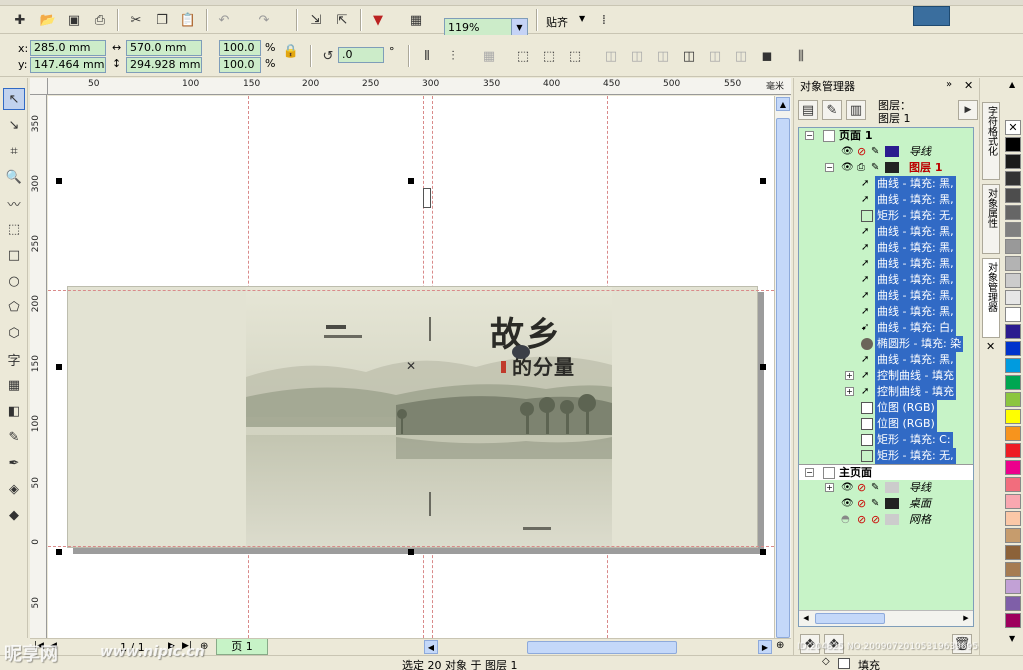 The height and width of the screenshot is (670, 1023). Describe the element at coordinates (886, 136) in the screenshot. I see `tree-page-1: − 页面 1` at that location.